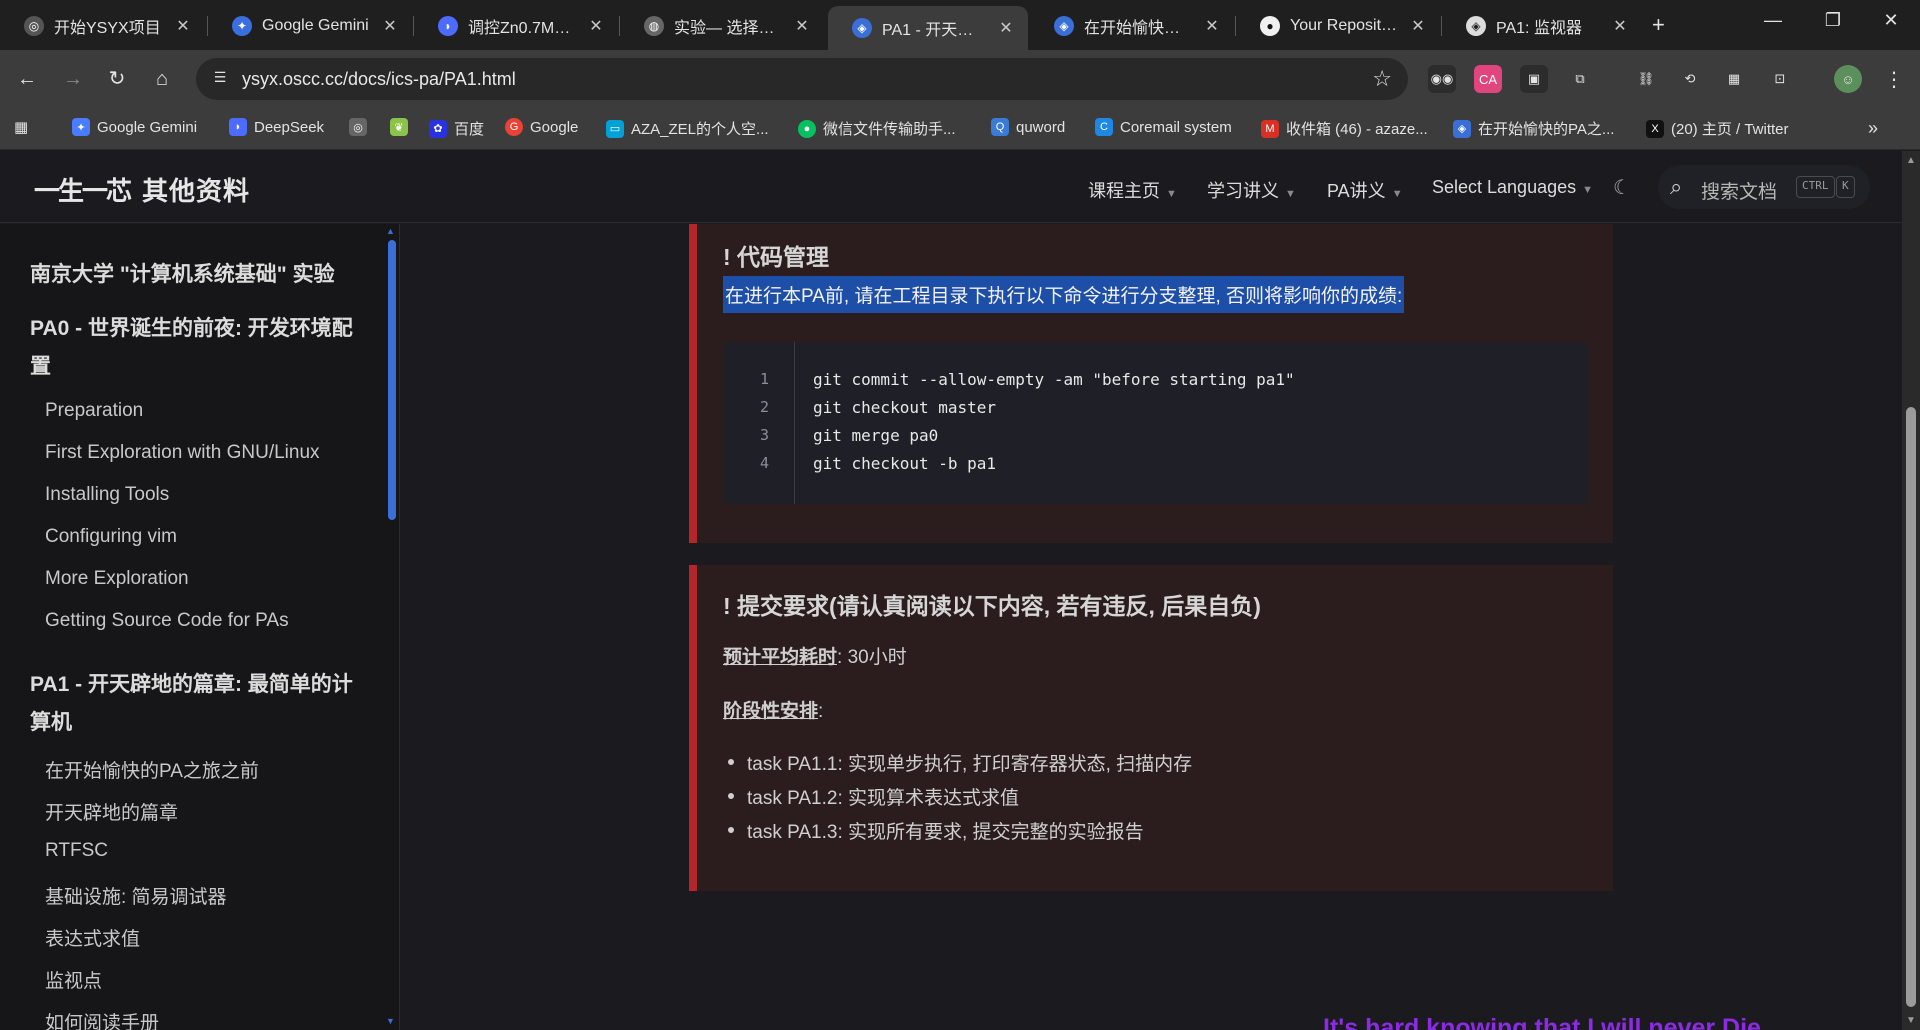 The image size is (1920, 1030). What do you see at coordinates (456, 128) in the screenshot?
I see `bookmark-baidu: ✿ 百度` at bounding box center [456, 128].